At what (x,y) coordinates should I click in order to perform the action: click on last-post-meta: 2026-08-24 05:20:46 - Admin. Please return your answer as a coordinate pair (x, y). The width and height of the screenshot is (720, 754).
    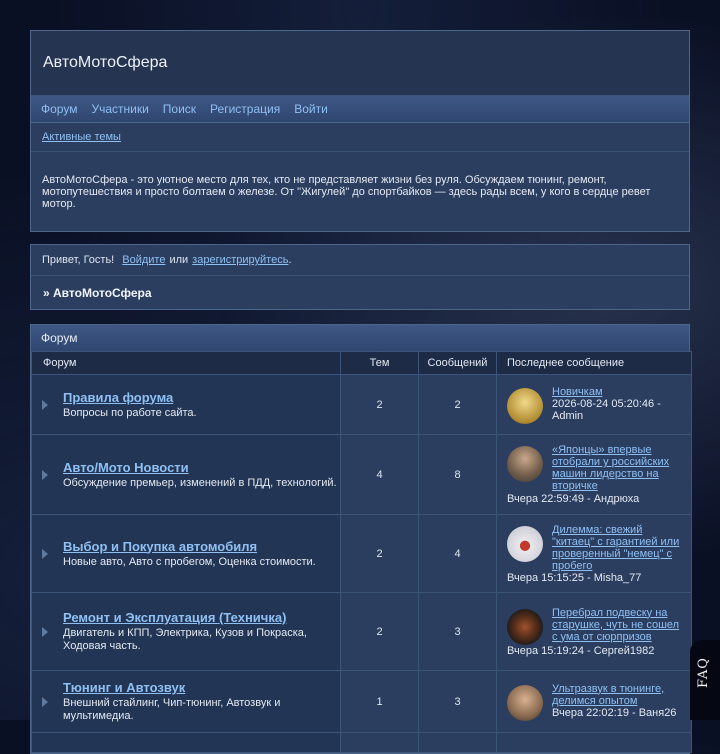
    Looking at the image, I should click on (606, 409).